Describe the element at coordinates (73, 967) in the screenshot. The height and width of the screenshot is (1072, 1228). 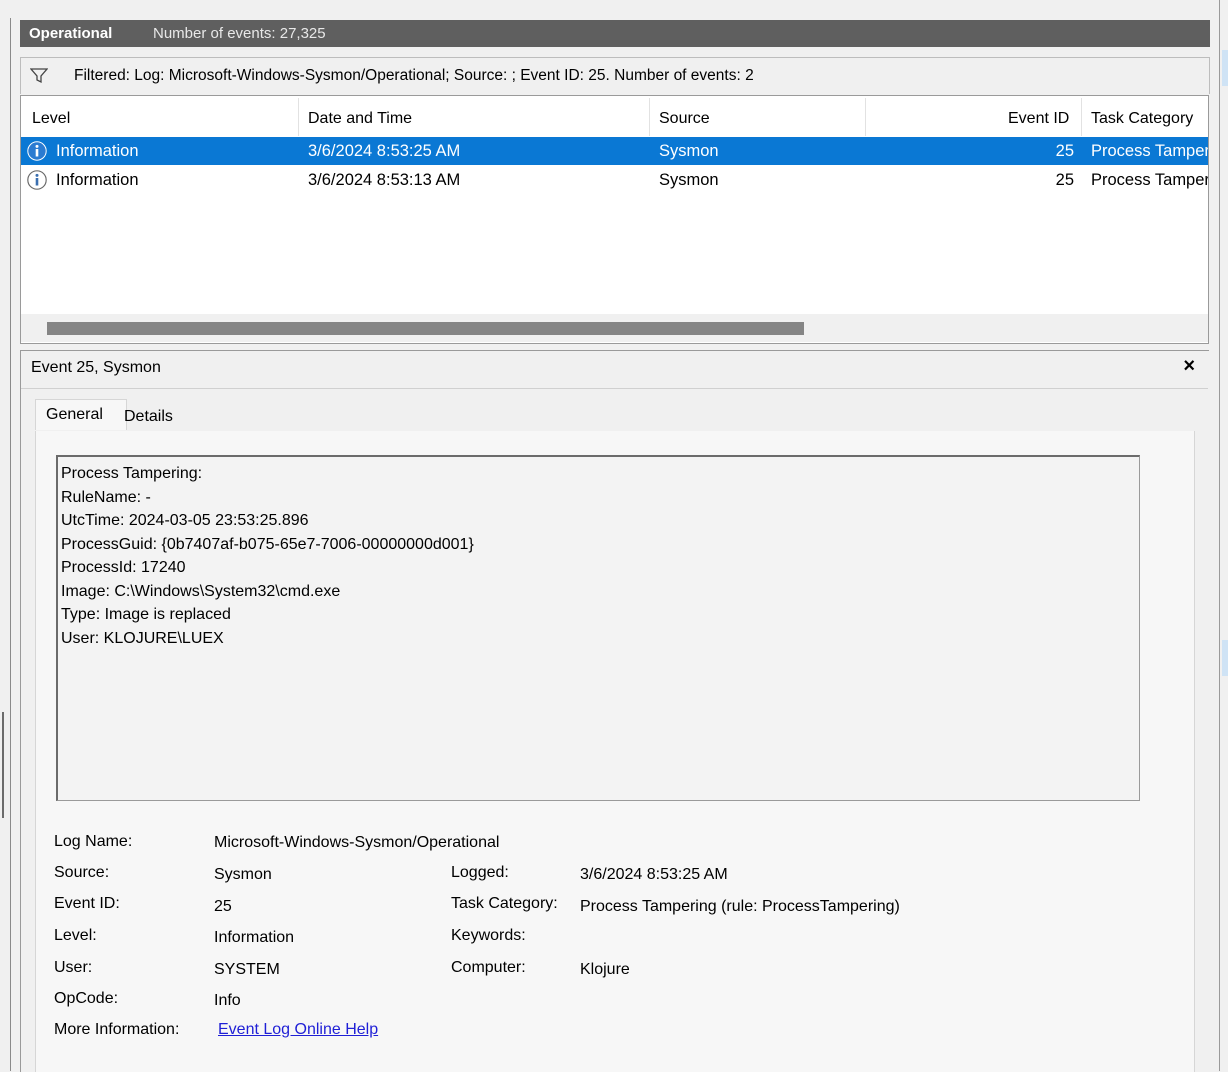
I see `user-label: User:` at that location.